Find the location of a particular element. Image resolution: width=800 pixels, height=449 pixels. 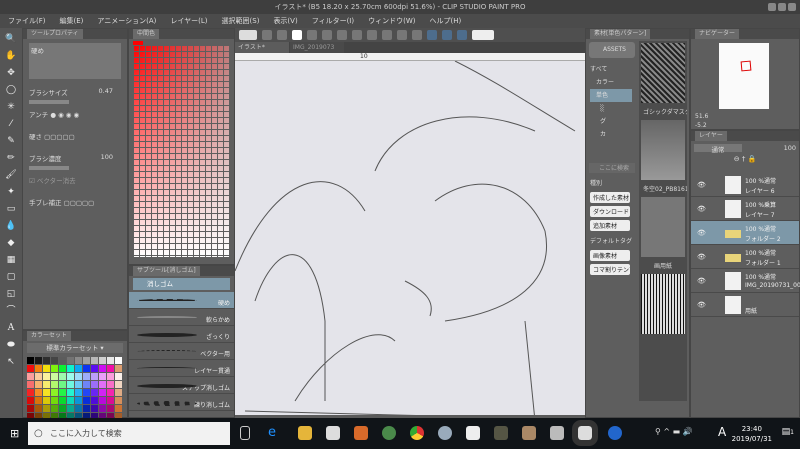

balloon-tool-icon: ⬬ is located at coordinates (11, 345).